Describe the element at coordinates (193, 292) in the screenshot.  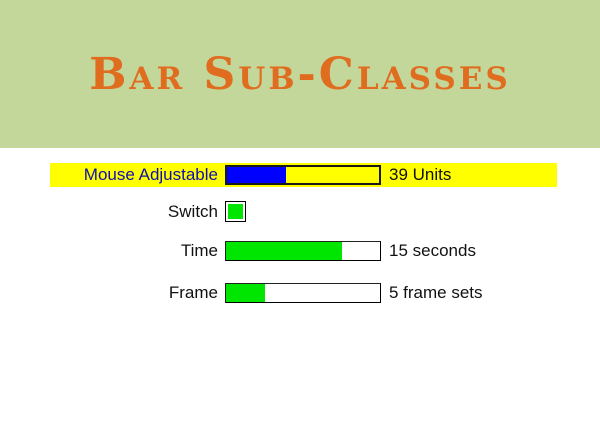
I see `frame-label: Frame` at that location.